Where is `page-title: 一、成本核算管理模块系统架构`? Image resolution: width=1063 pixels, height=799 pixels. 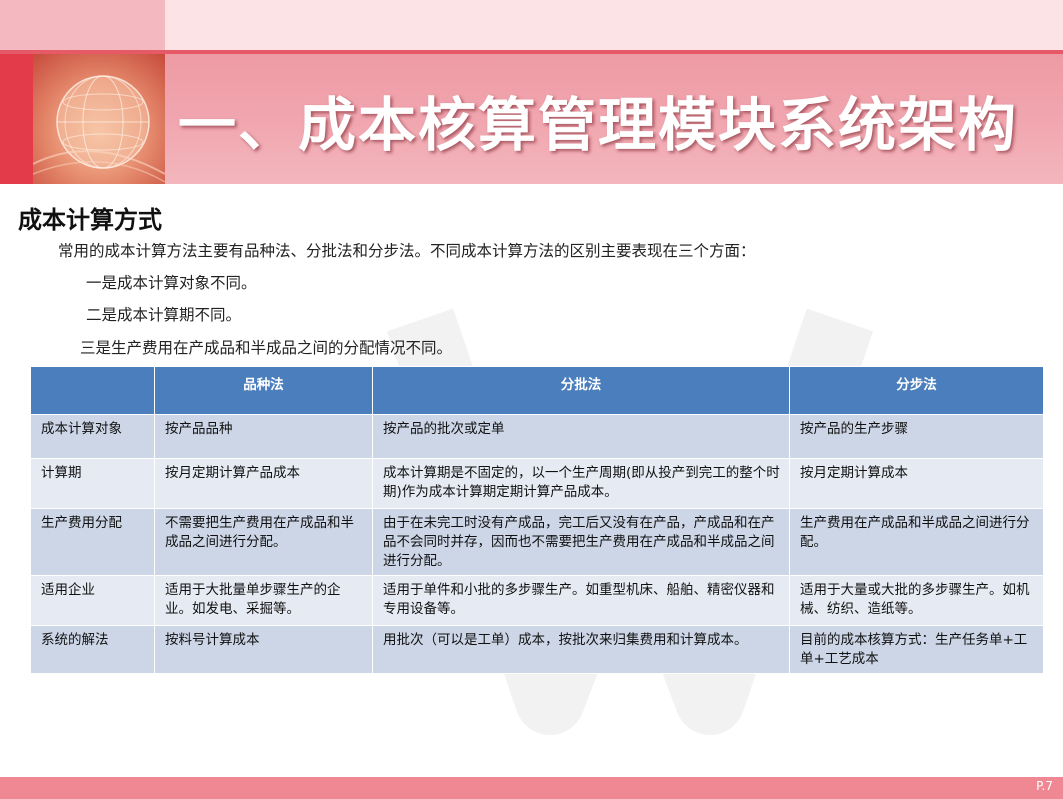
page-title: 一、成本核算管理模块系统架构 is located at coordinates (598, 125).